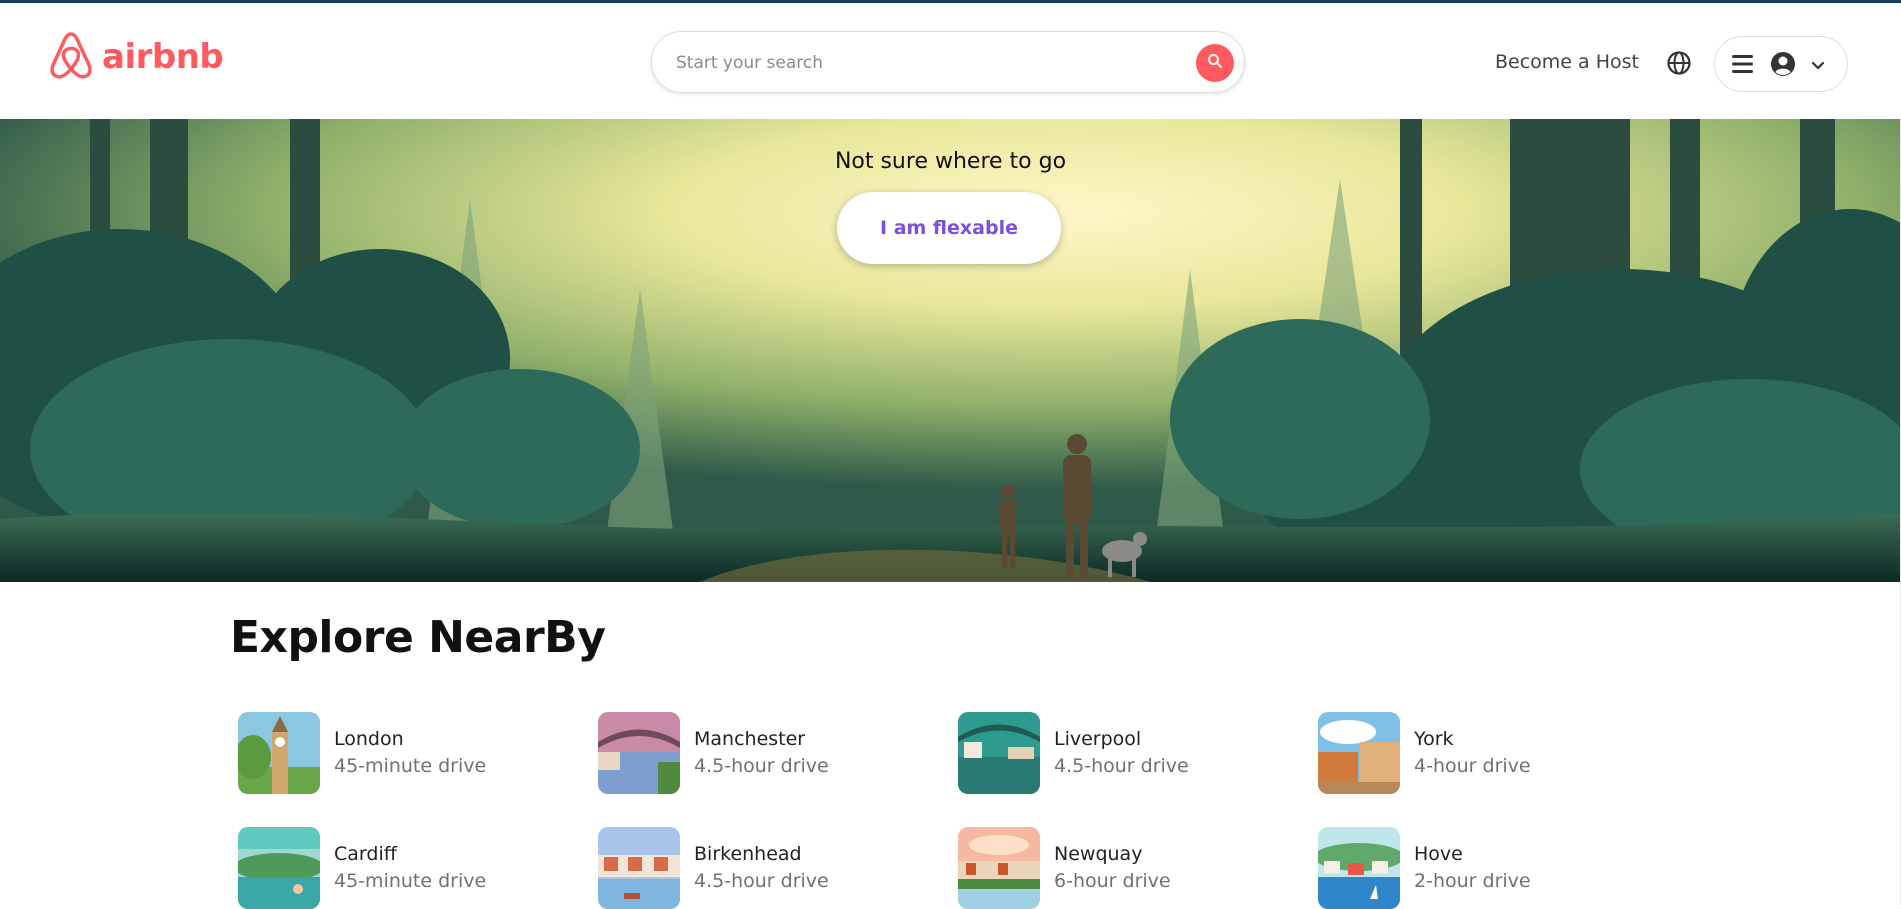 The width and height of the screenshot is (1901, 909). Describe the element at coordinates (163, 57) in the screenshot. I see `logo-text: airbnb` at that location.